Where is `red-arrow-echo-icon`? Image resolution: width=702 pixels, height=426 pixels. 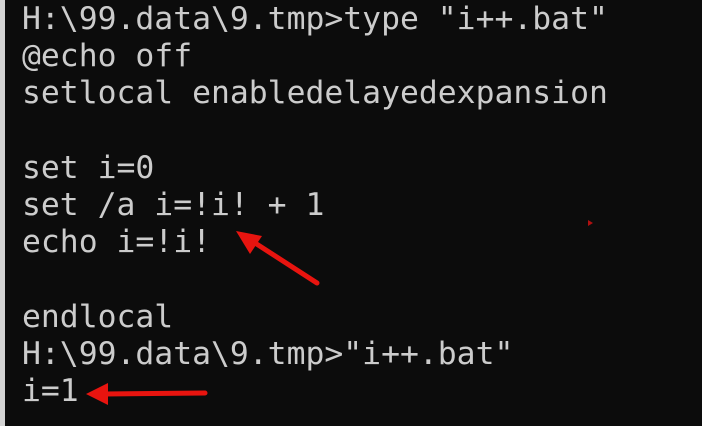
red-arrow-echo-icon is located at coordinates (278, 258).